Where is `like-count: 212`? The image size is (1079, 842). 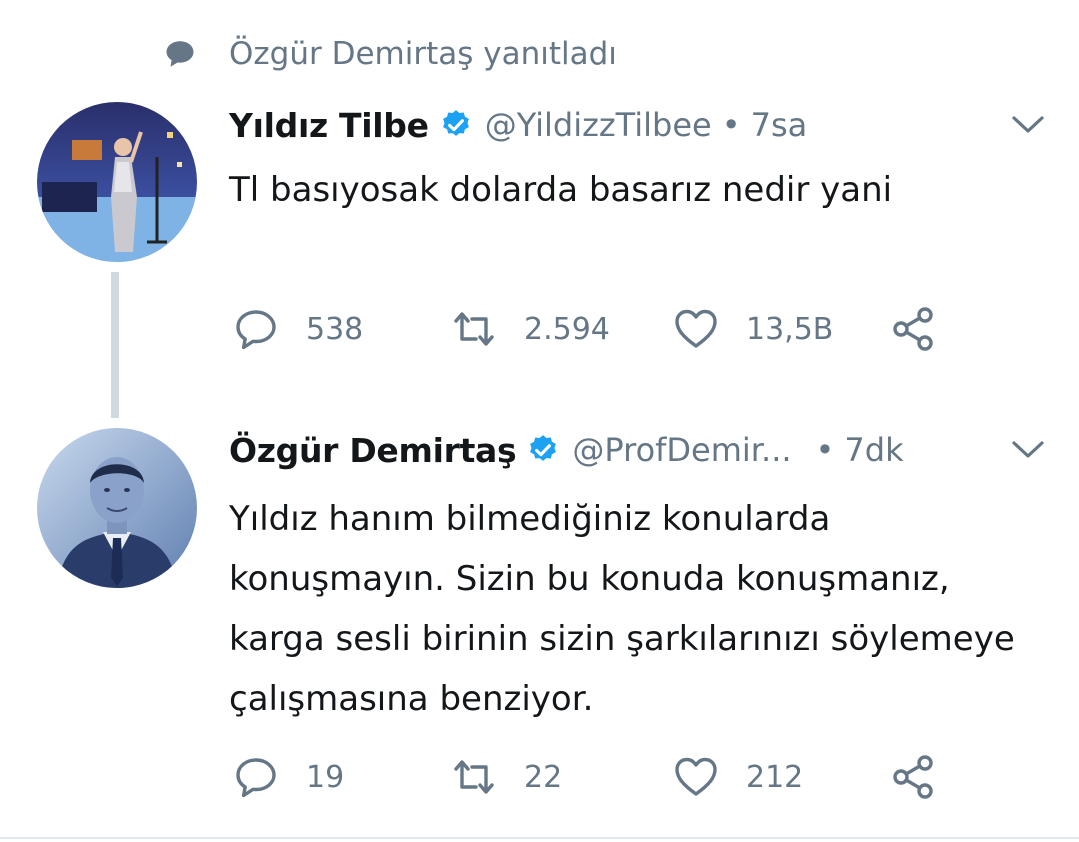
like-count: 212 is located at coordinates (775, 777).